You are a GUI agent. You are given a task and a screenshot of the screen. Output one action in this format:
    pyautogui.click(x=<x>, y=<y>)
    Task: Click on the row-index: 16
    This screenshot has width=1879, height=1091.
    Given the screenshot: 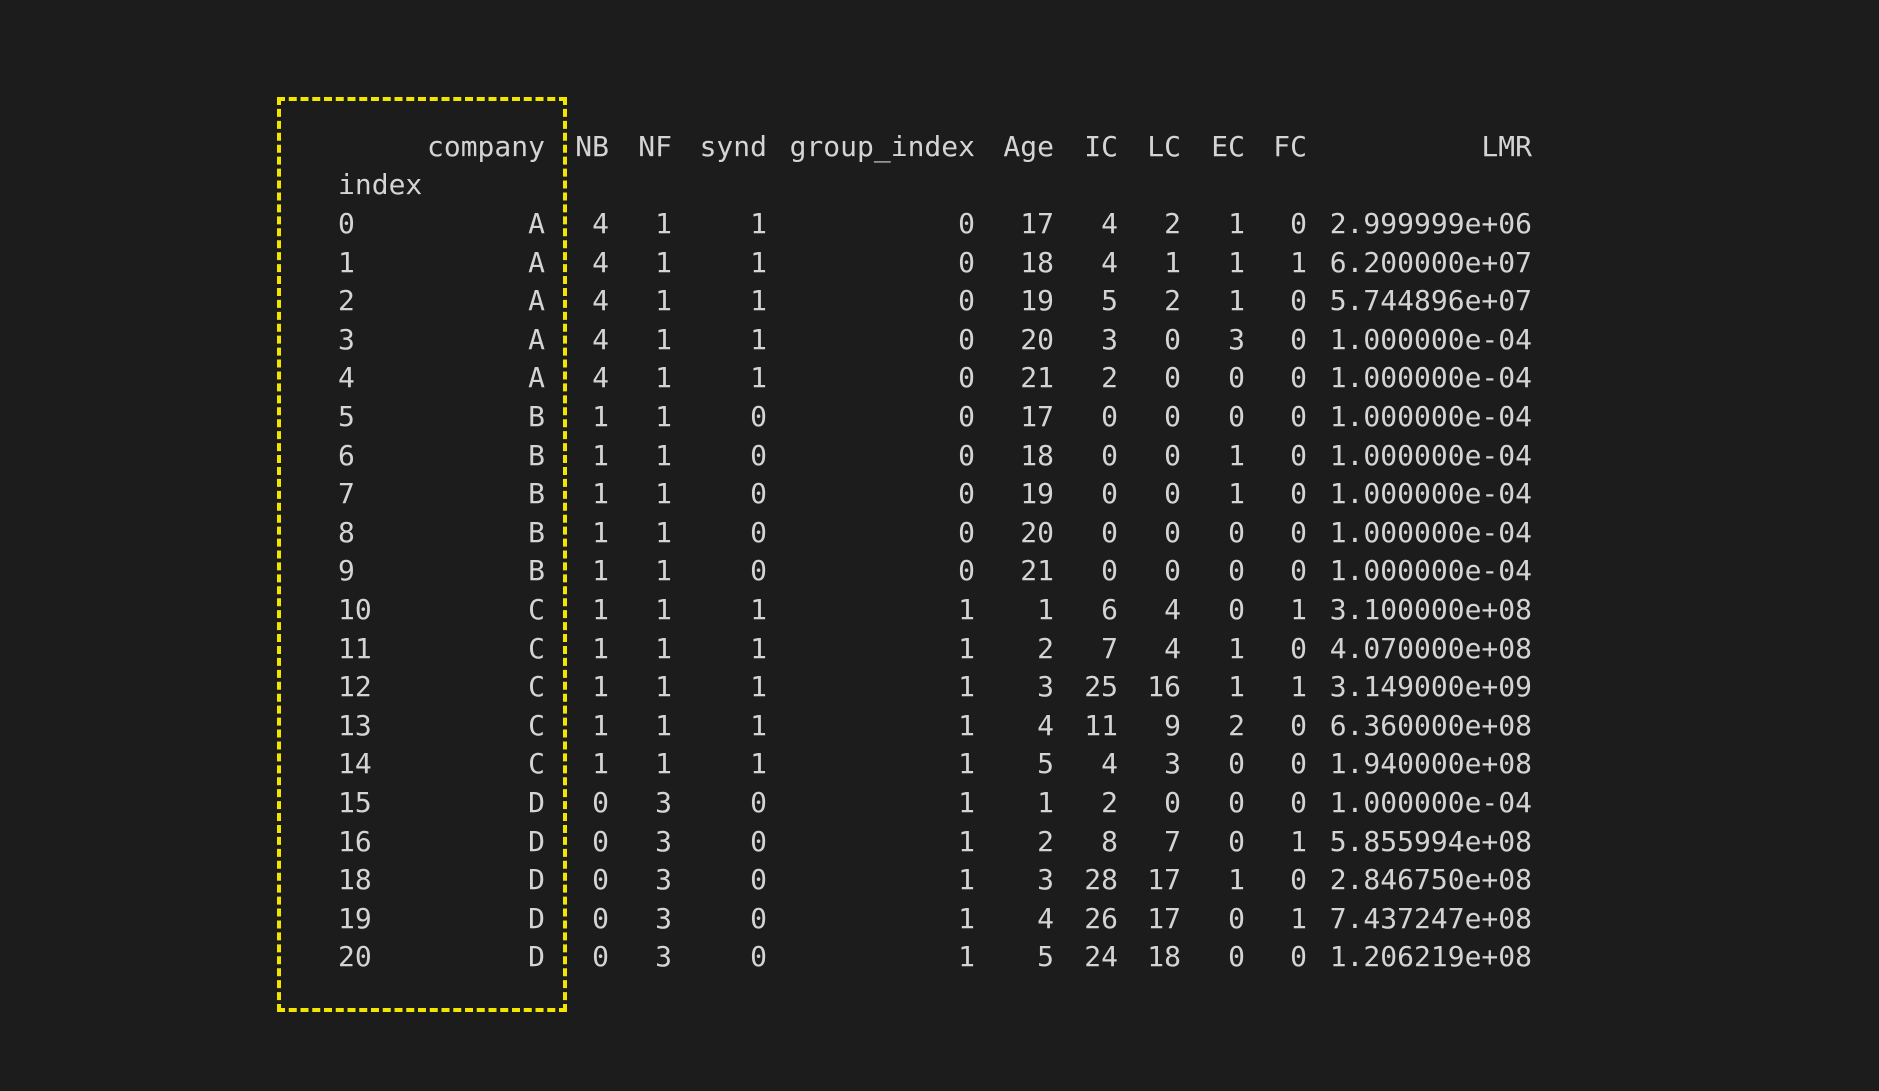 What is the action you would take?
    pyautogui.click(x=355, y=841)
    